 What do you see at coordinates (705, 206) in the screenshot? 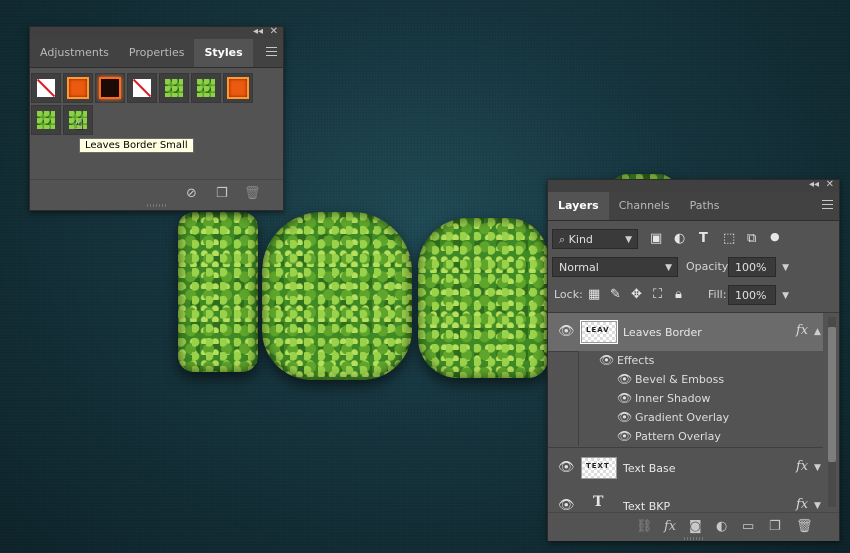
I see `tab-paths: Paths` at bounding box center [705, 206].